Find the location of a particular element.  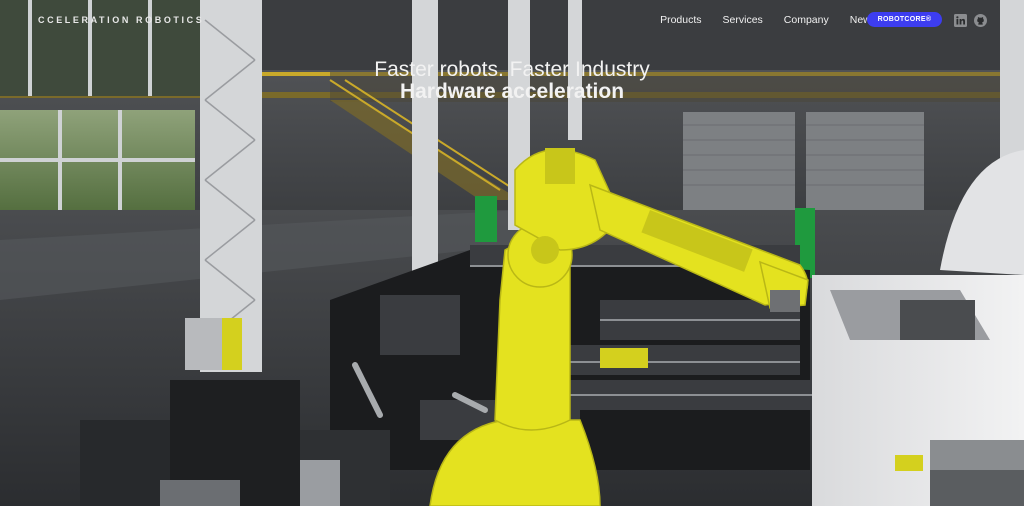

nav-item-products: Products is located at coordinates (680, 20).